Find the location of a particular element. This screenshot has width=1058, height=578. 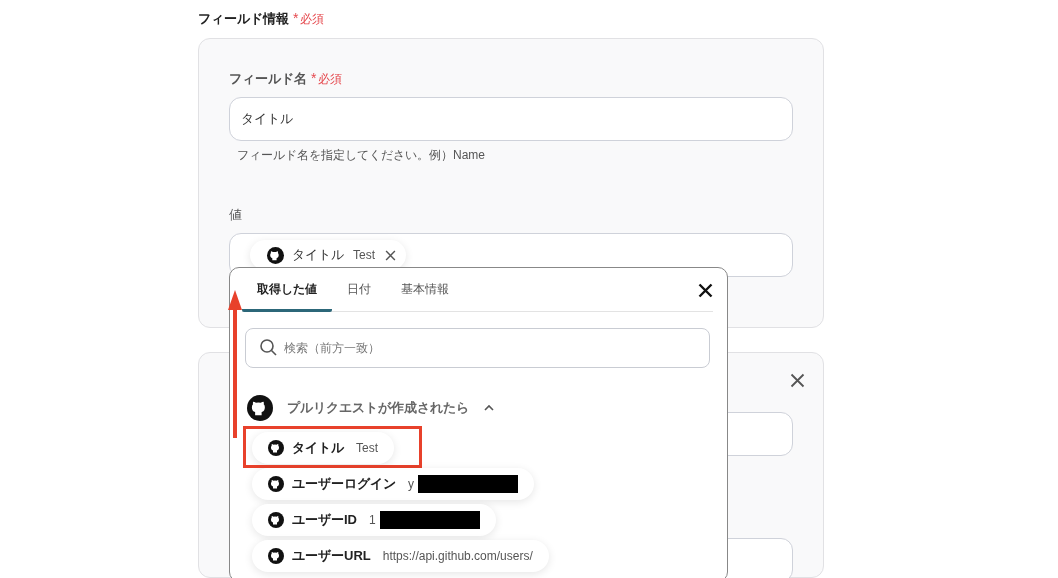

value-item: ユーザーID 1 is located at coordinates (374, 520).